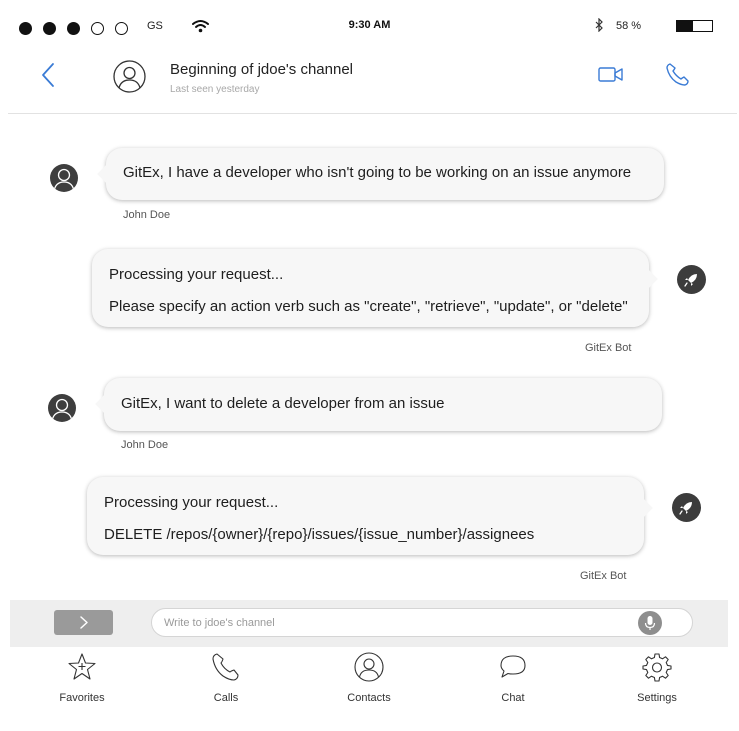 Image resolution: width=739 pixels, height=731 pixels. I want to click on tab-label: Contacts, so click(369, 698).